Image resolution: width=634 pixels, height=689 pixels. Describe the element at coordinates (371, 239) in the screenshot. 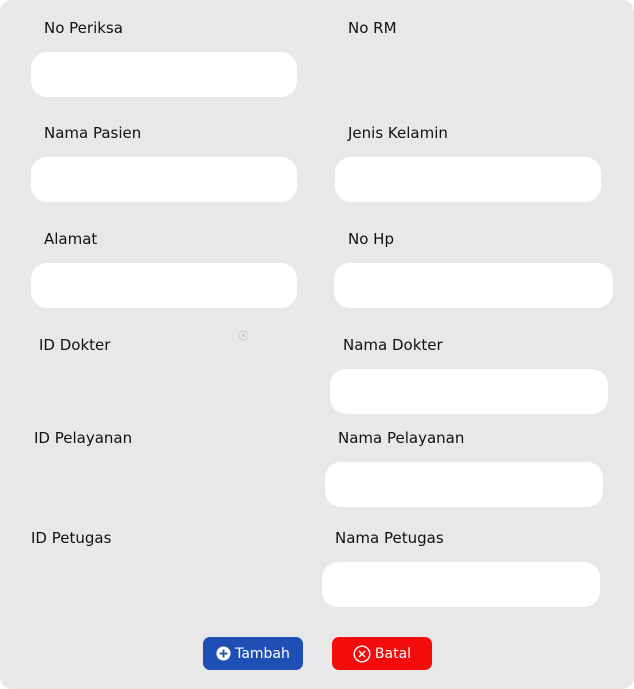

I see `no-hp-label: No Hp` at that location.